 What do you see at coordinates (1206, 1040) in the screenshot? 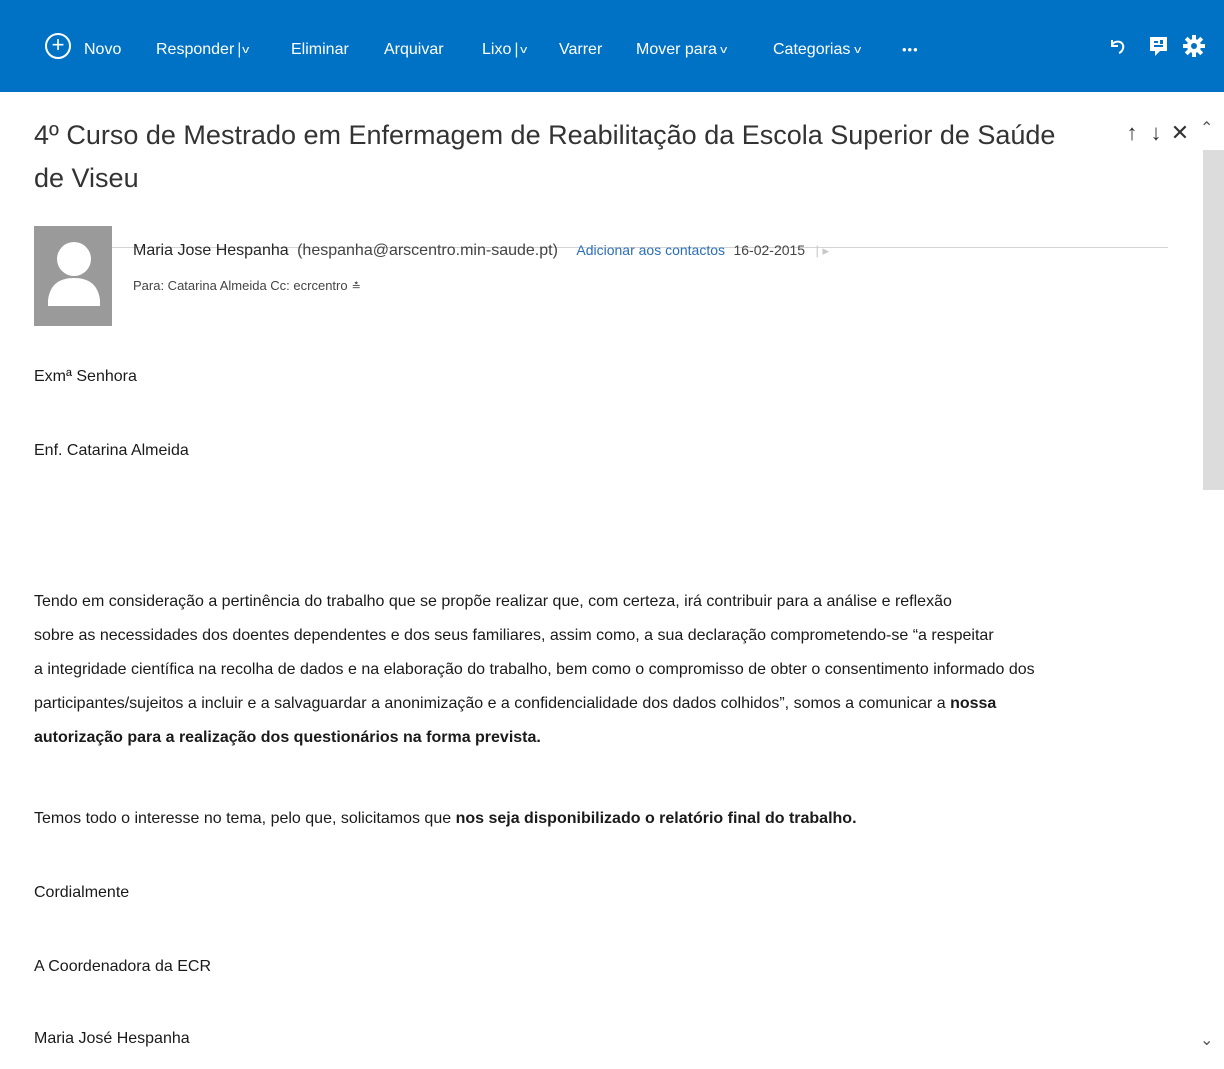
I see `scroll-down-icon: ⌄` at bounding box center [1206, 1040].